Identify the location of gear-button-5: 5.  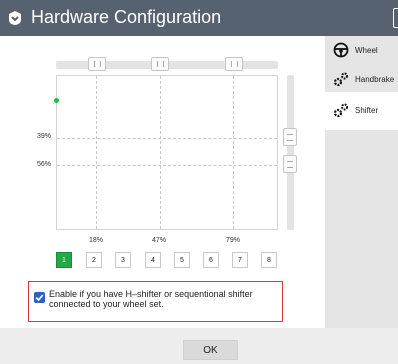
(182, 260).